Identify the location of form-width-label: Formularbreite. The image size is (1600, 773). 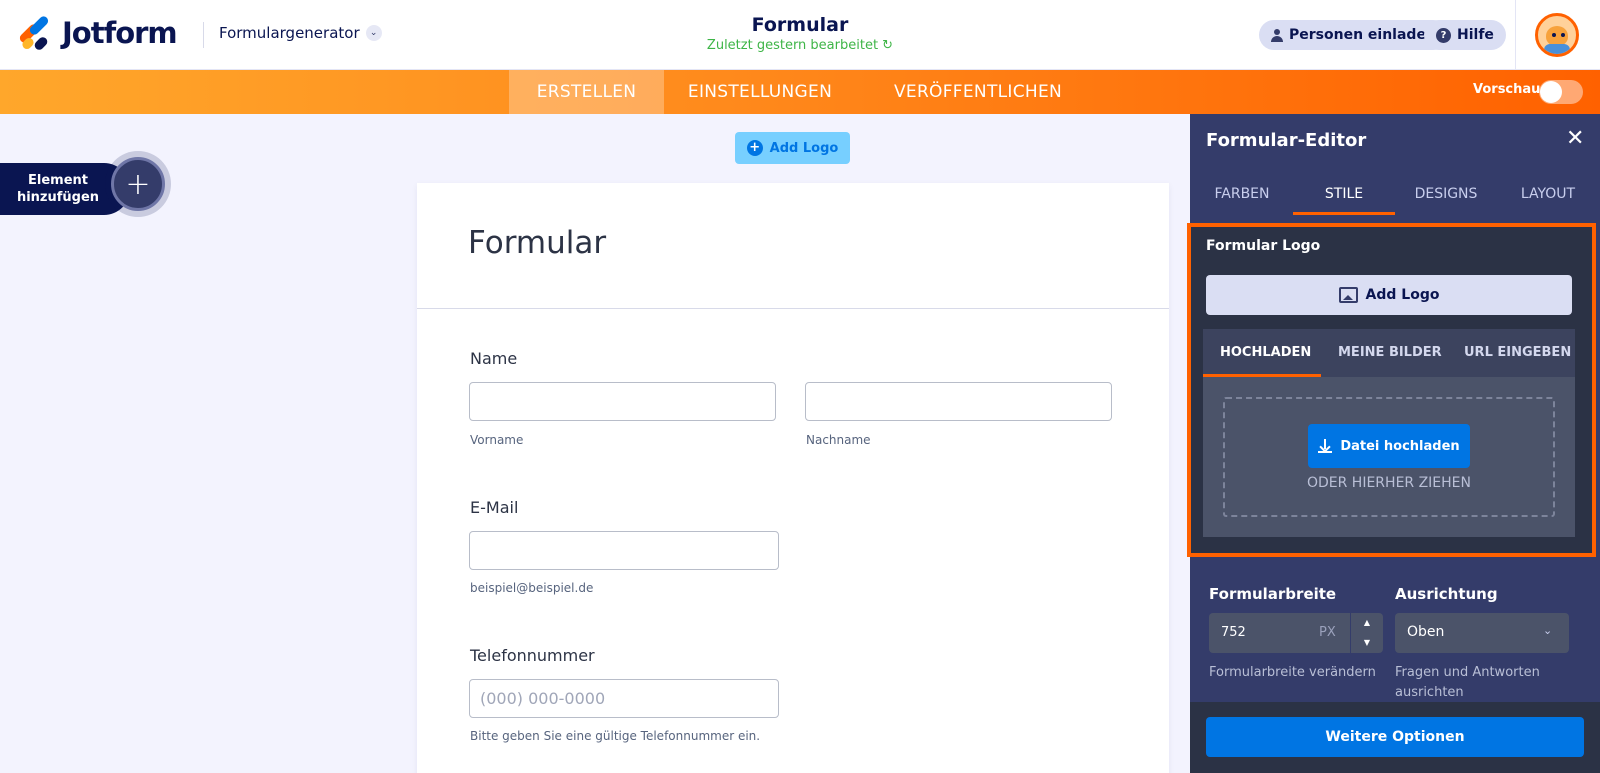
(1273, 594).